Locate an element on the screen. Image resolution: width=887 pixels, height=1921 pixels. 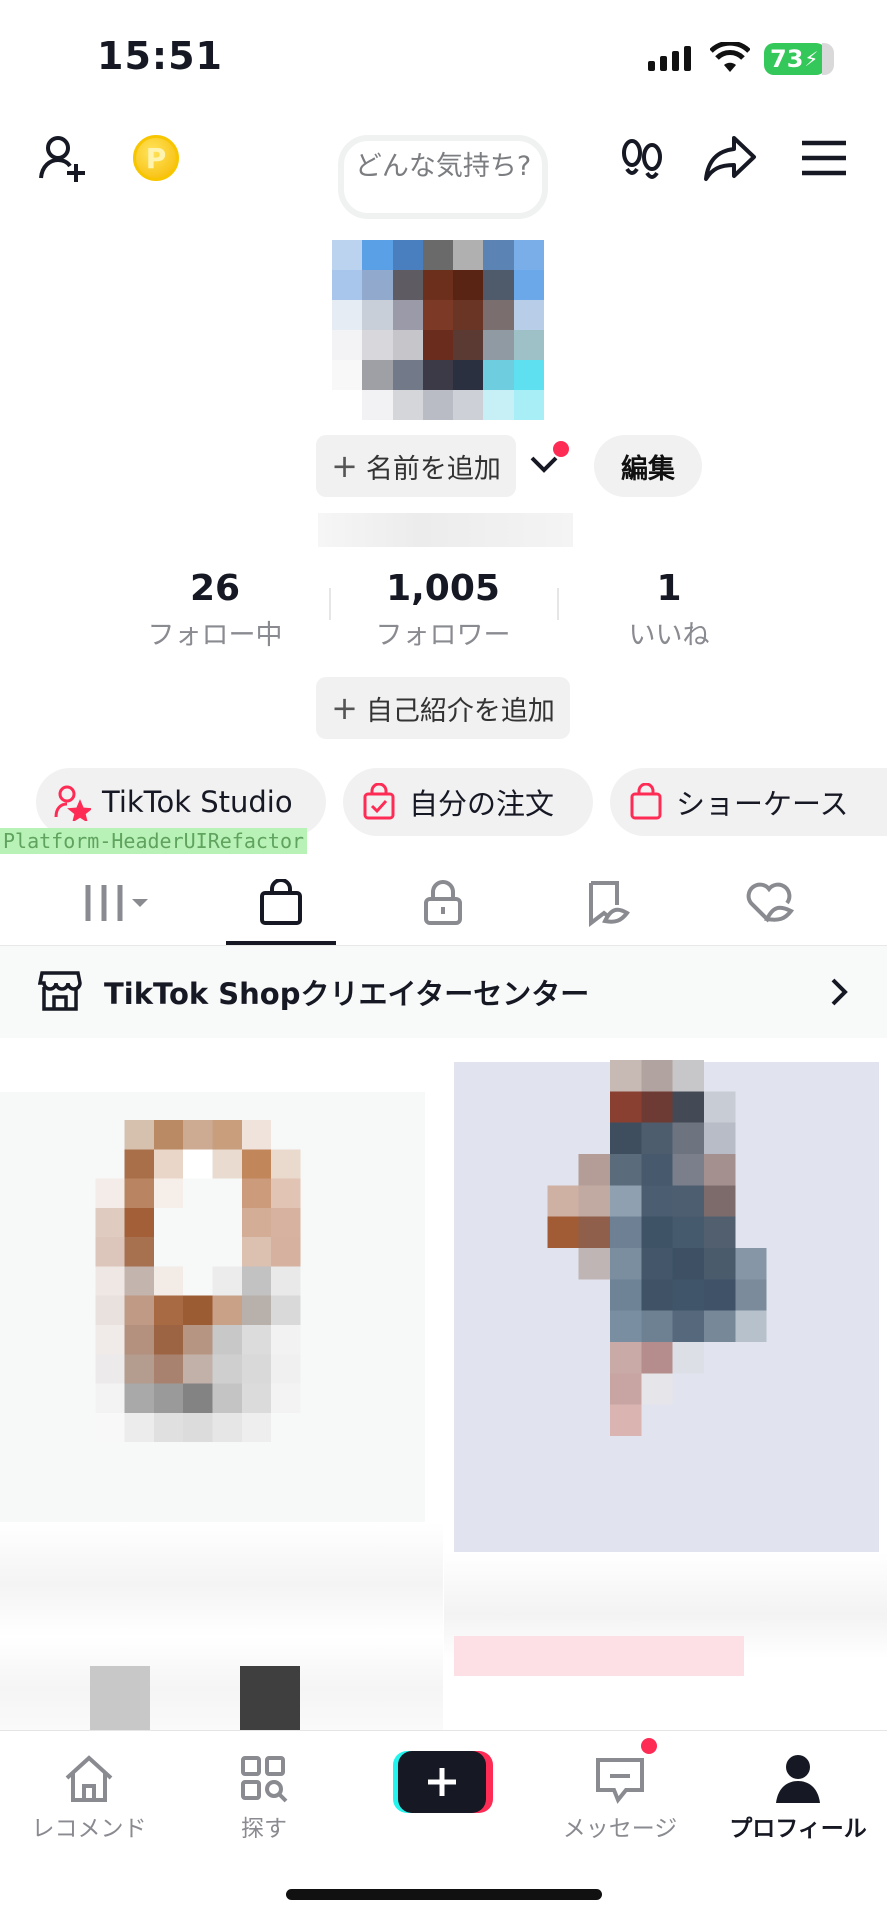
inbox-notification-dot is located at coordinates (649, 1746).